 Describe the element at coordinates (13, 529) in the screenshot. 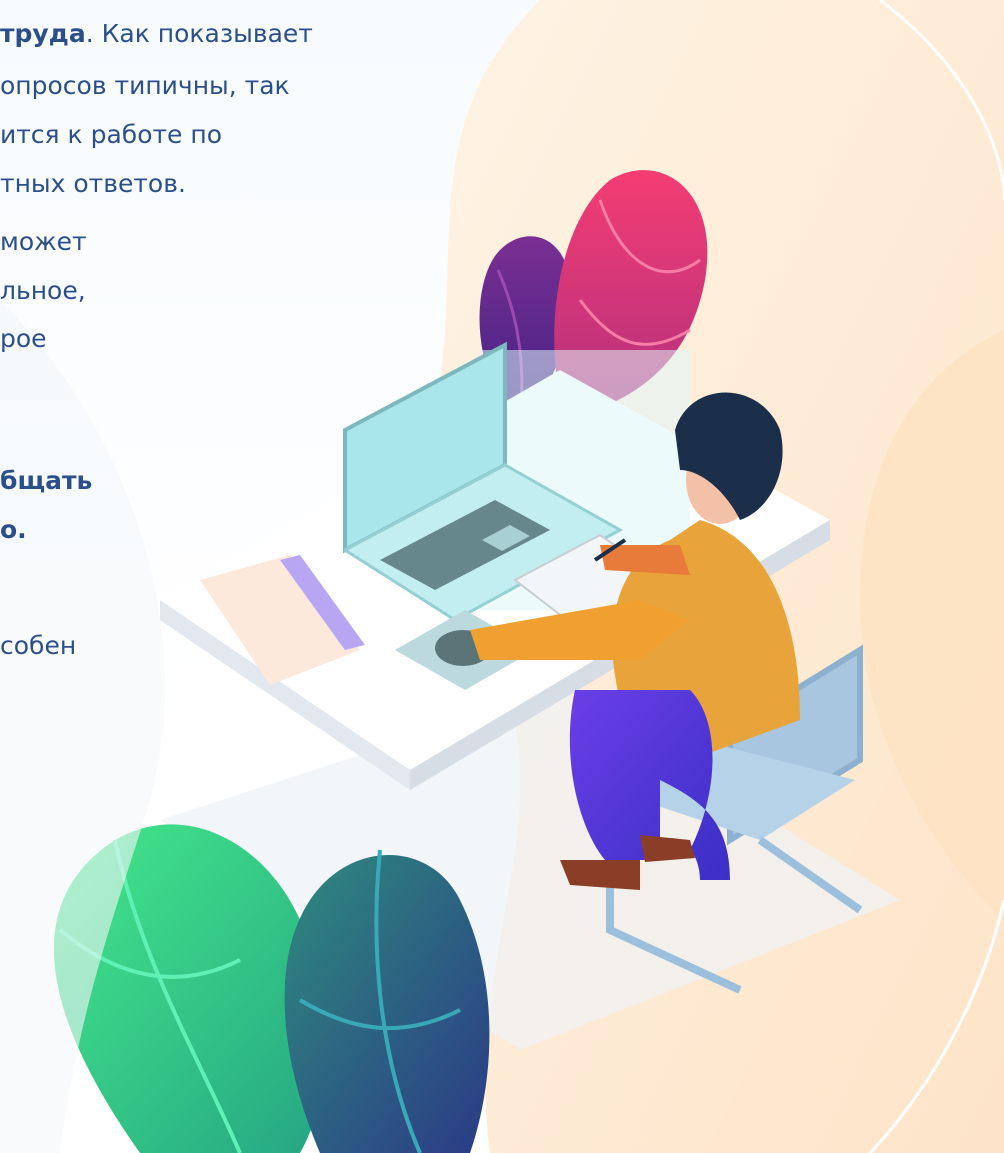

I see `text-line-9: о.` at that location.